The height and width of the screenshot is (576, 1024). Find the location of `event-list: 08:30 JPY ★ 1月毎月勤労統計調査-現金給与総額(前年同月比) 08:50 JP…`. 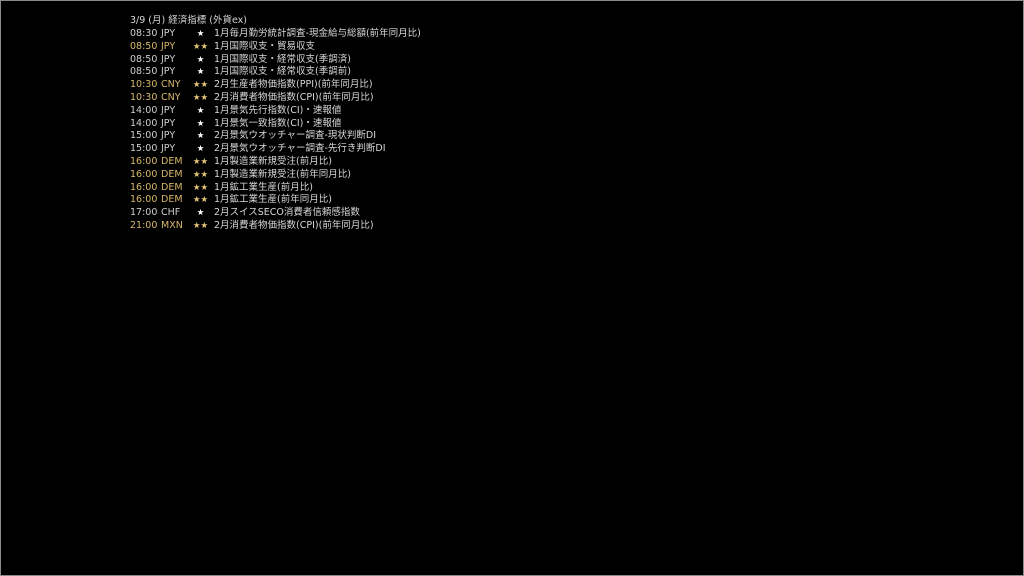

event-list: 08:30 JPY ★ 1月毎月勤労統計調査-現金給与総額(前年同月比) 08:50 JP… is located at coordinates (275, 130).